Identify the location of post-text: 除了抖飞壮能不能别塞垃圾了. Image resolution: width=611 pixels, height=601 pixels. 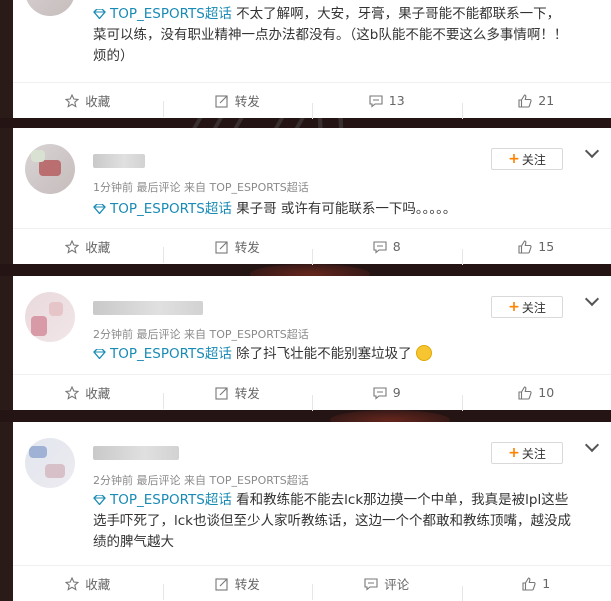
(324, 354).